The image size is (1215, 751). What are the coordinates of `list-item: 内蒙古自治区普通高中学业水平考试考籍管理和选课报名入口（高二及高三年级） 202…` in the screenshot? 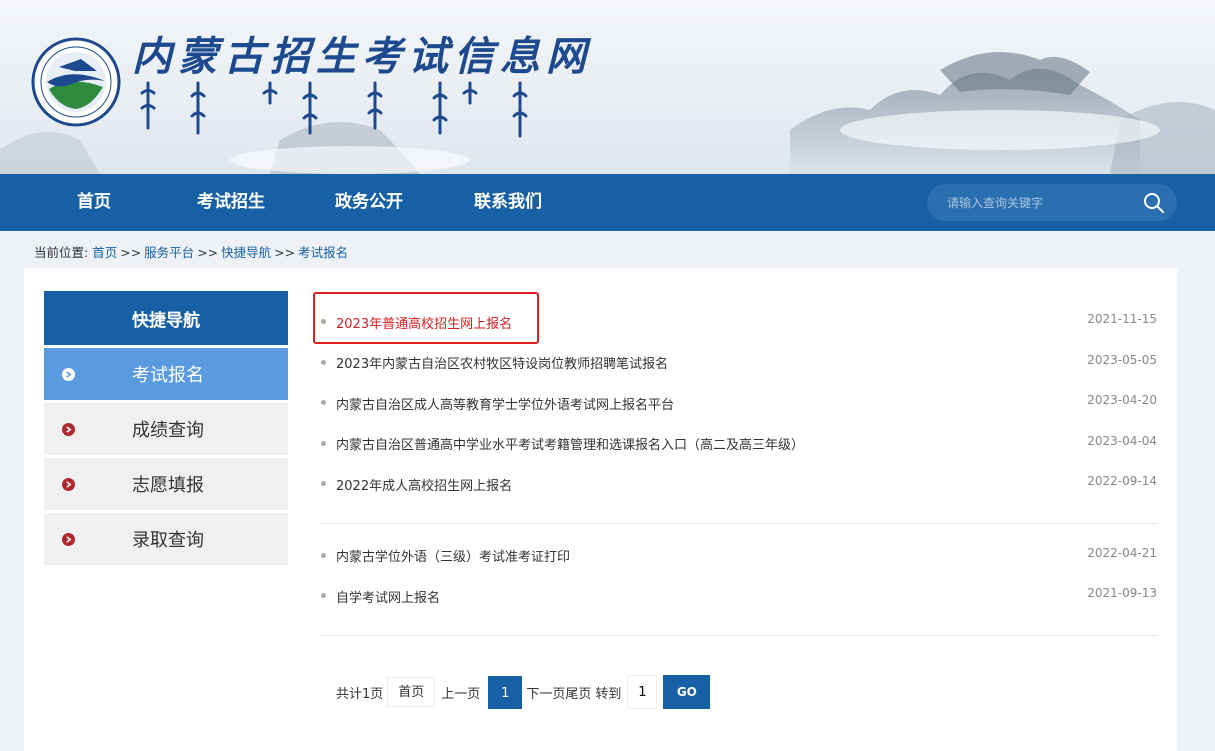 It's located at (739, 444).